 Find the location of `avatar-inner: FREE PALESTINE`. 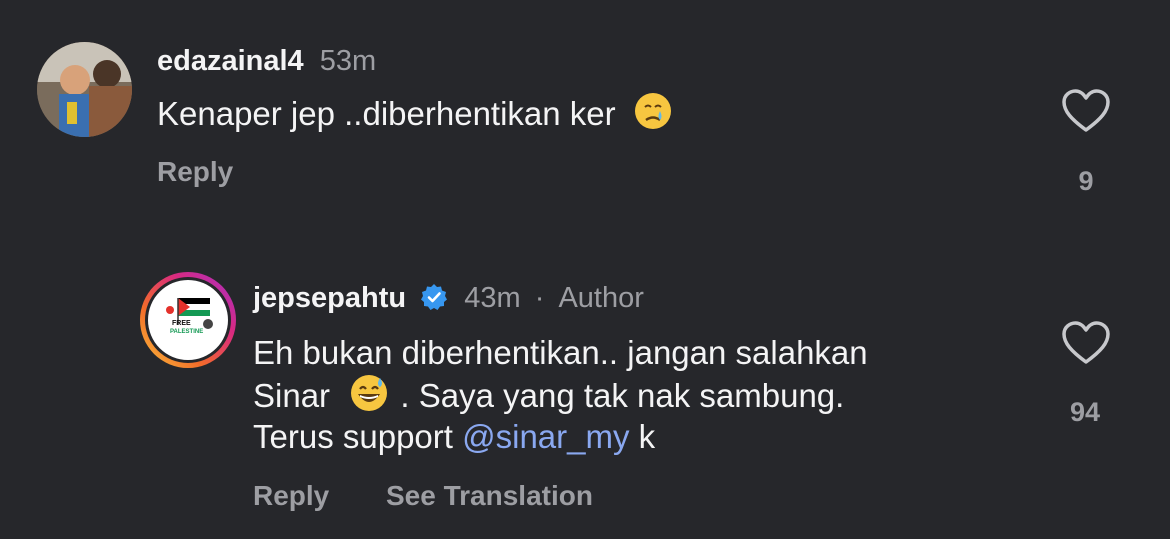

avatar-inner: FREE PALESTINE is located at coordinates (188, 320).